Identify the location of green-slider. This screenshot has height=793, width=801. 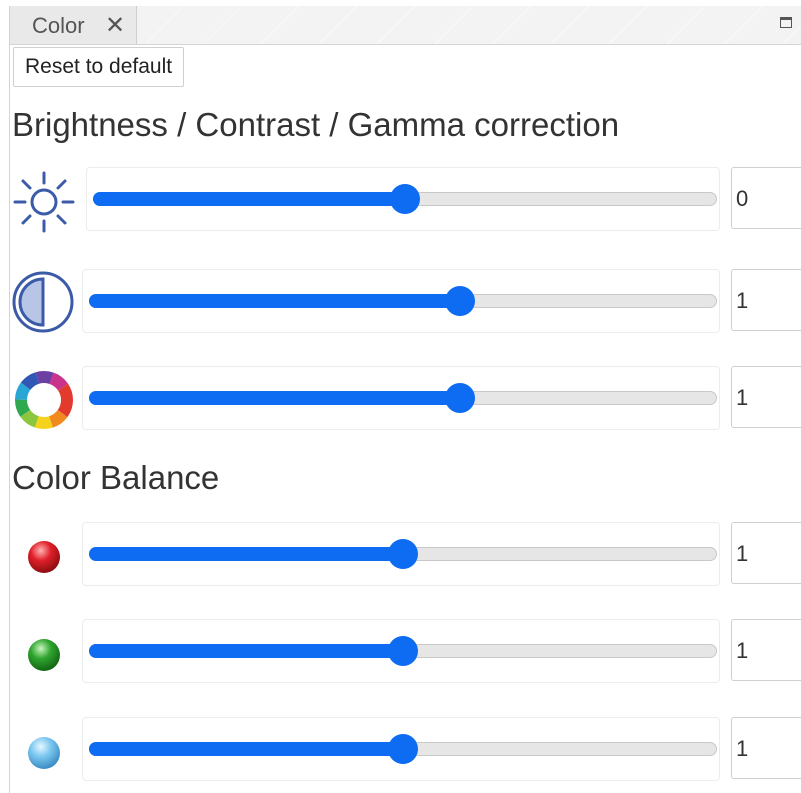
(401, 651).